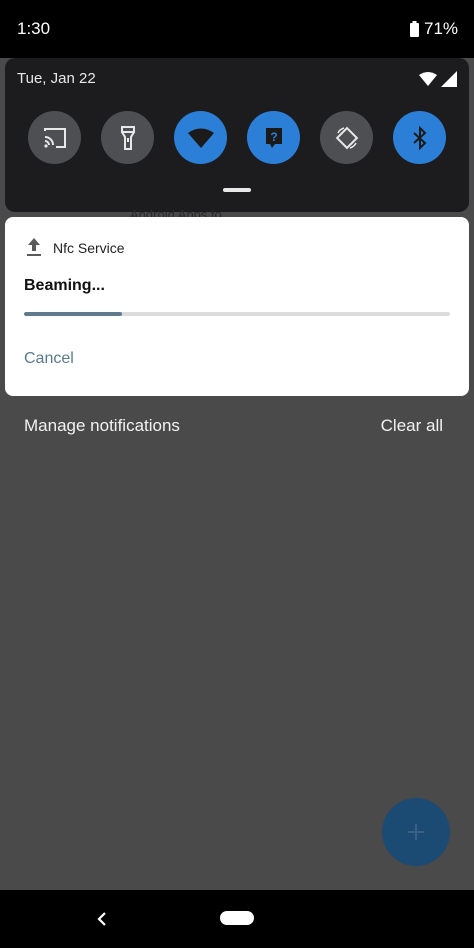  What do you see at coordinates (73, 314) in the screenshot?
I see `progress-bar-fill` at bounding box center [73, 314].